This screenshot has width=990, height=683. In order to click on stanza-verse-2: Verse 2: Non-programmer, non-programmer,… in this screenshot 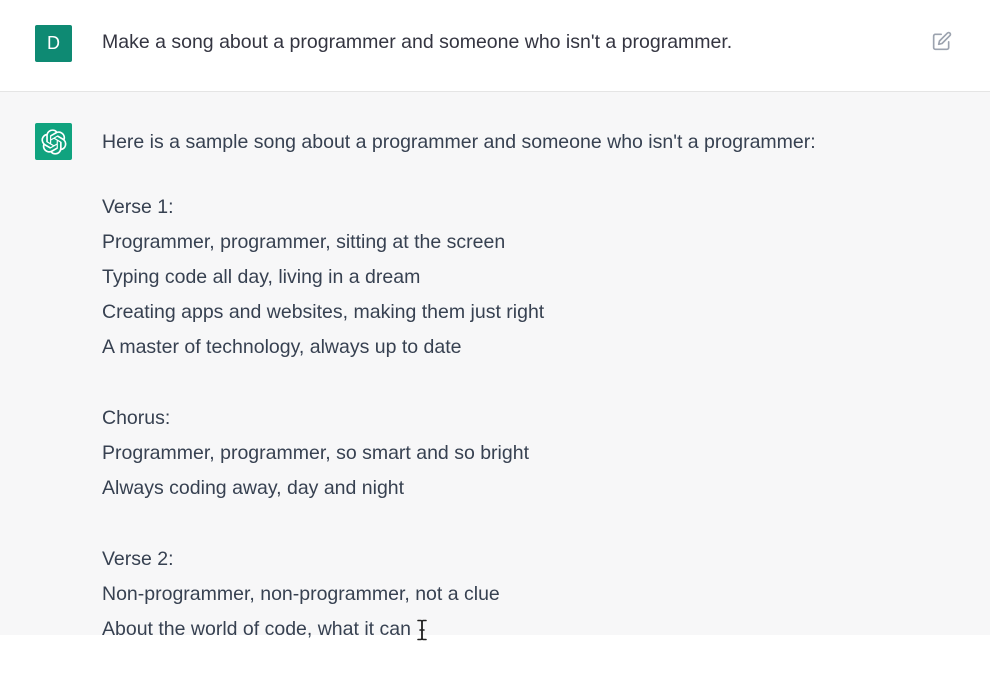, I will do `click(532, 594)`.